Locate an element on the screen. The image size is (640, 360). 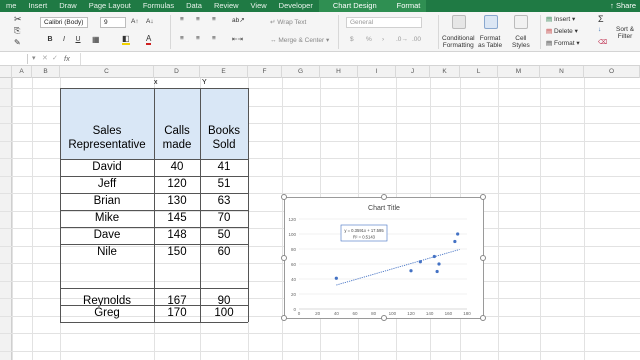
header-books-sold: Books Sold is located at coordinates (224, 138).